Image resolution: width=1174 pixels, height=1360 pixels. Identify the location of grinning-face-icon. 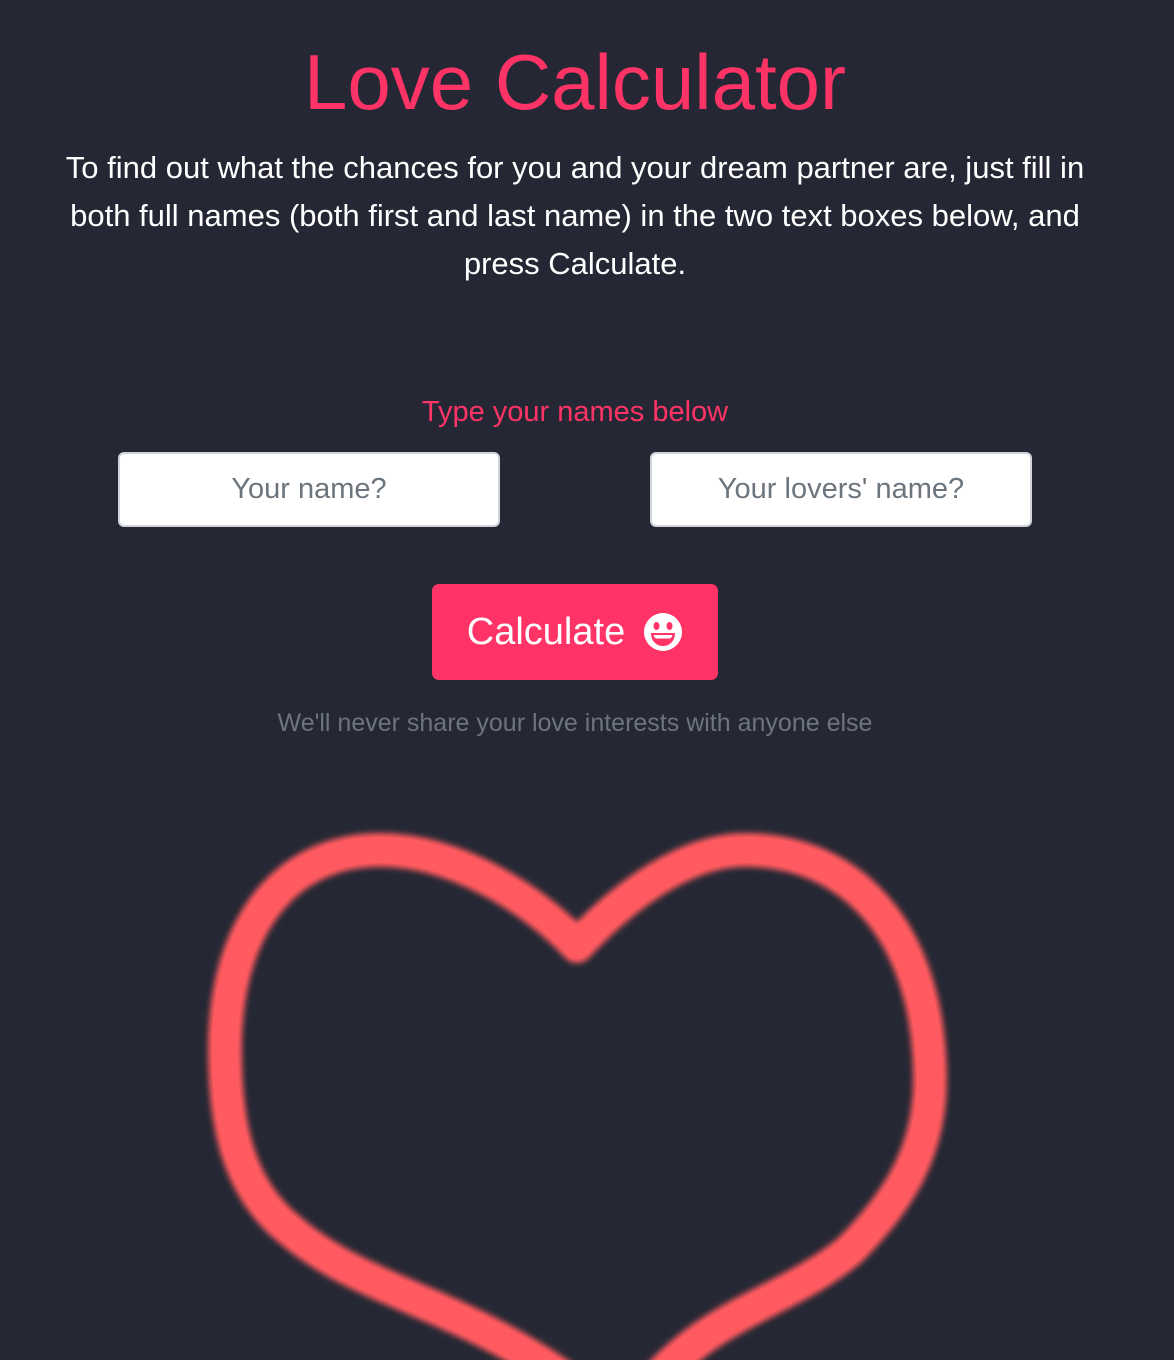
(663, 632).